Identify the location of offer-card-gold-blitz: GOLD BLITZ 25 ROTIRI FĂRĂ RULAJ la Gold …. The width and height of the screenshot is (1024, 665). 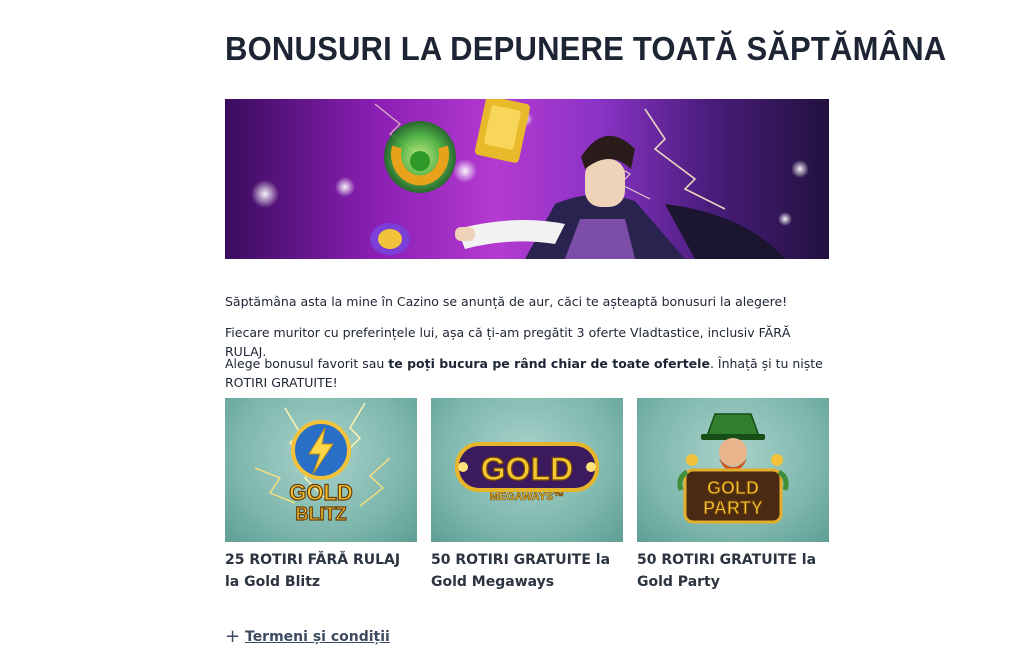
(321, 495).